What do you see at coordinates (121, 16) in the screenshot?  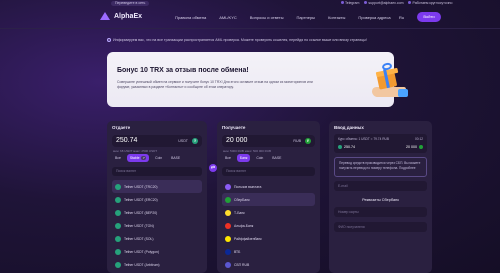 I see `logo: AlphaEx` at bounding box center [121, 16].